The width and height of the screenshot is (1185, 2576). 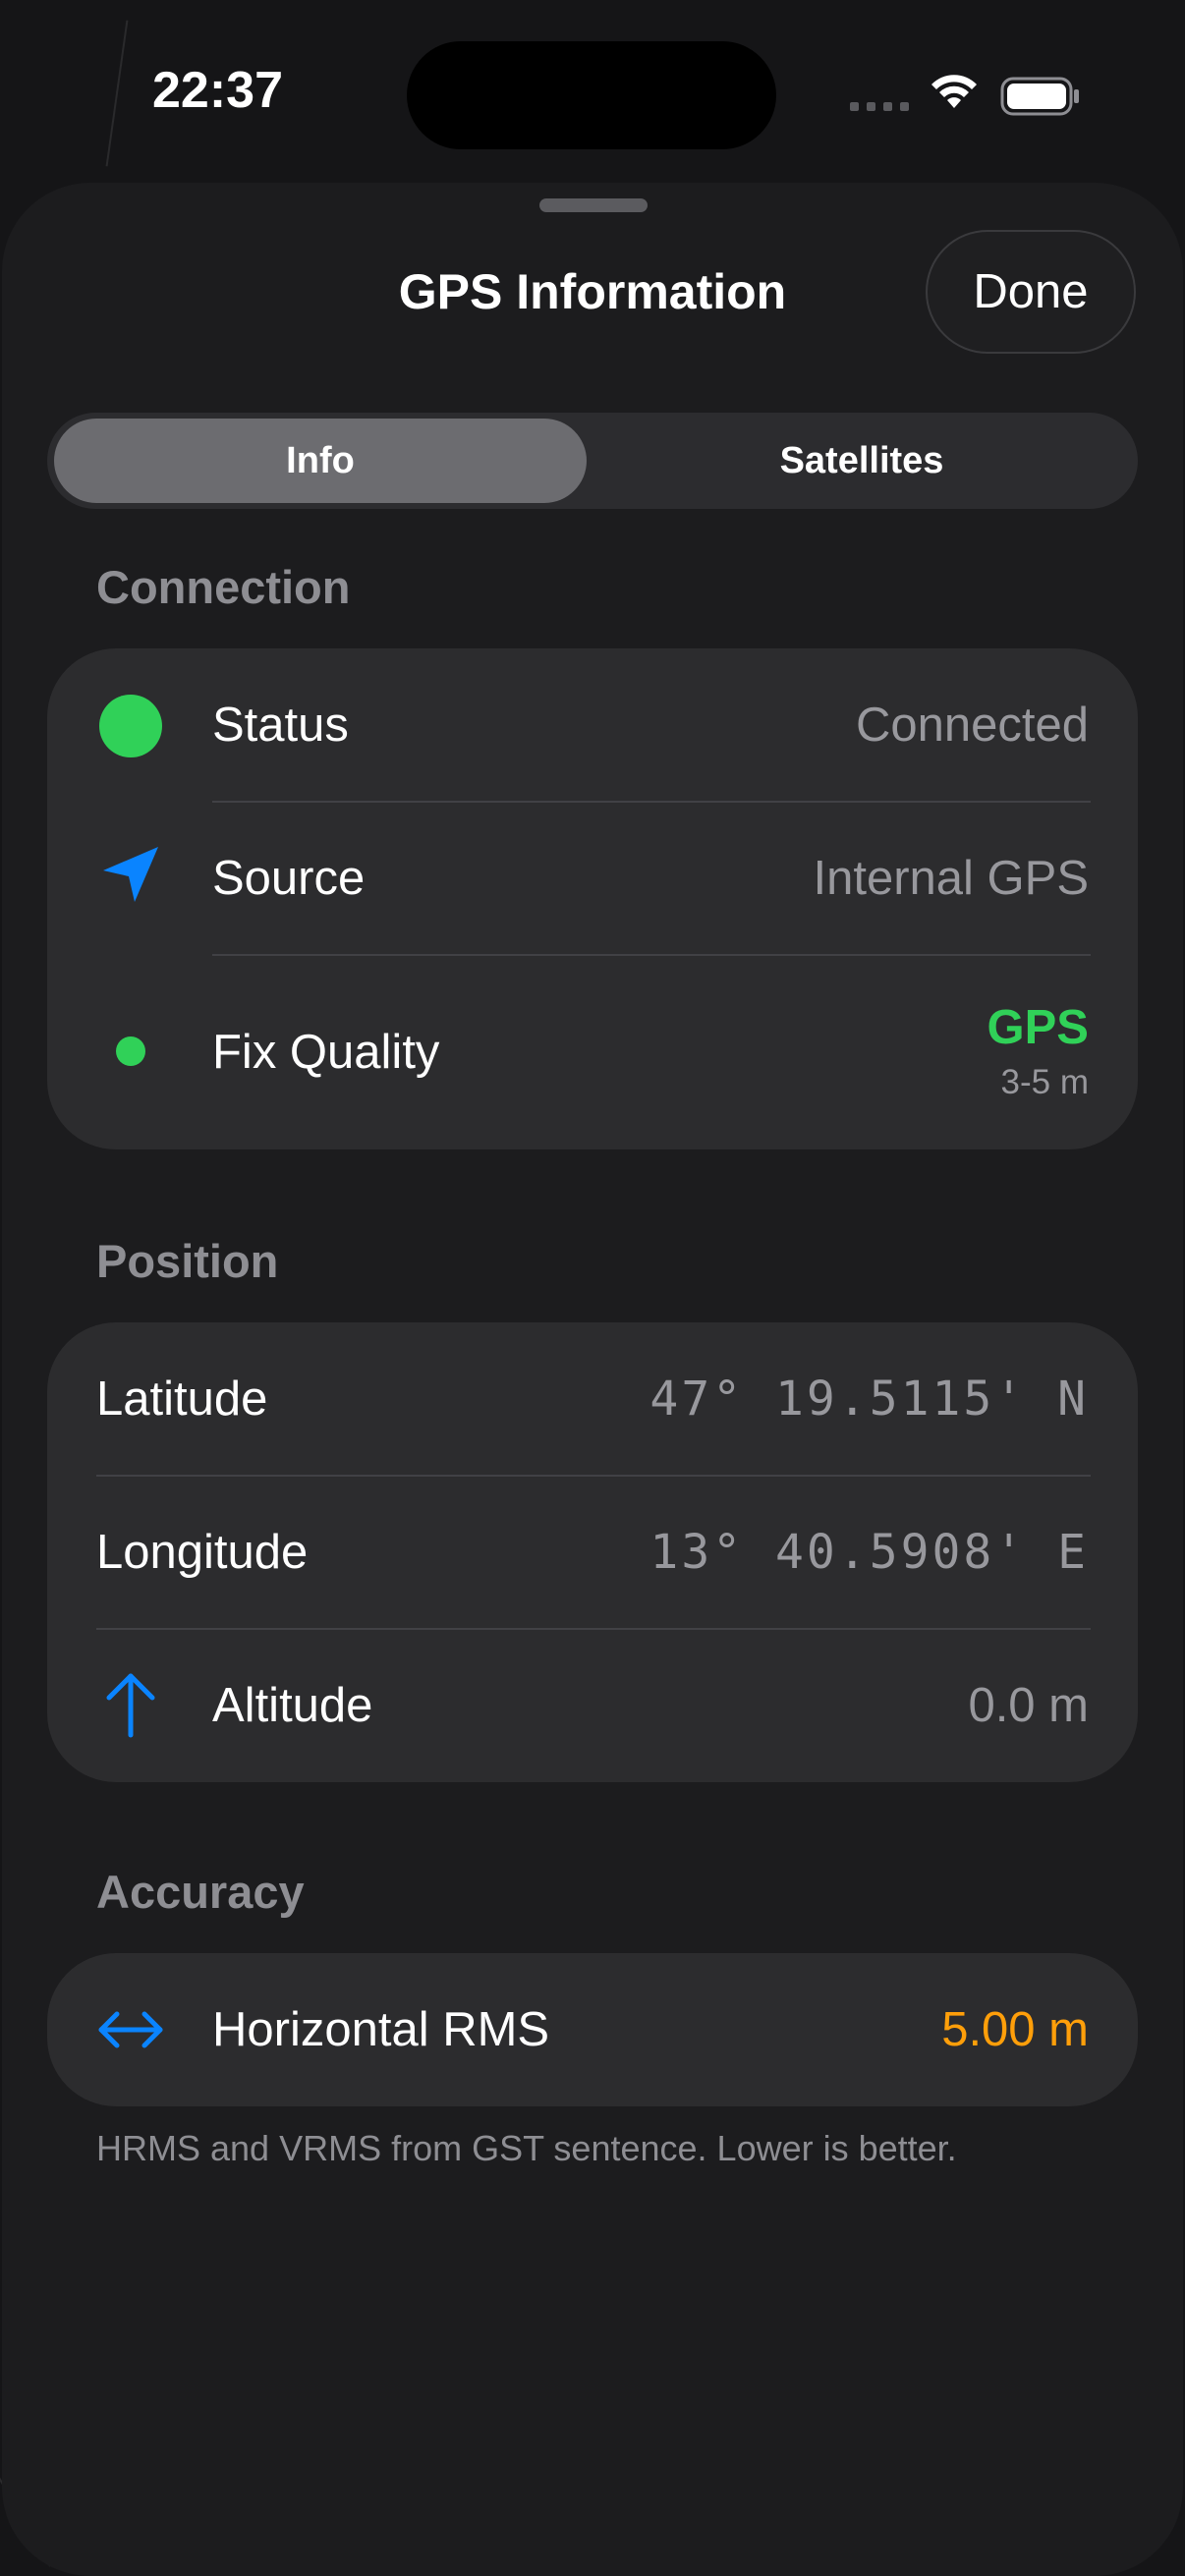 I want to click on row-longitude: Longitude 13° 40.5908' E, so click(x=592, y=1552).